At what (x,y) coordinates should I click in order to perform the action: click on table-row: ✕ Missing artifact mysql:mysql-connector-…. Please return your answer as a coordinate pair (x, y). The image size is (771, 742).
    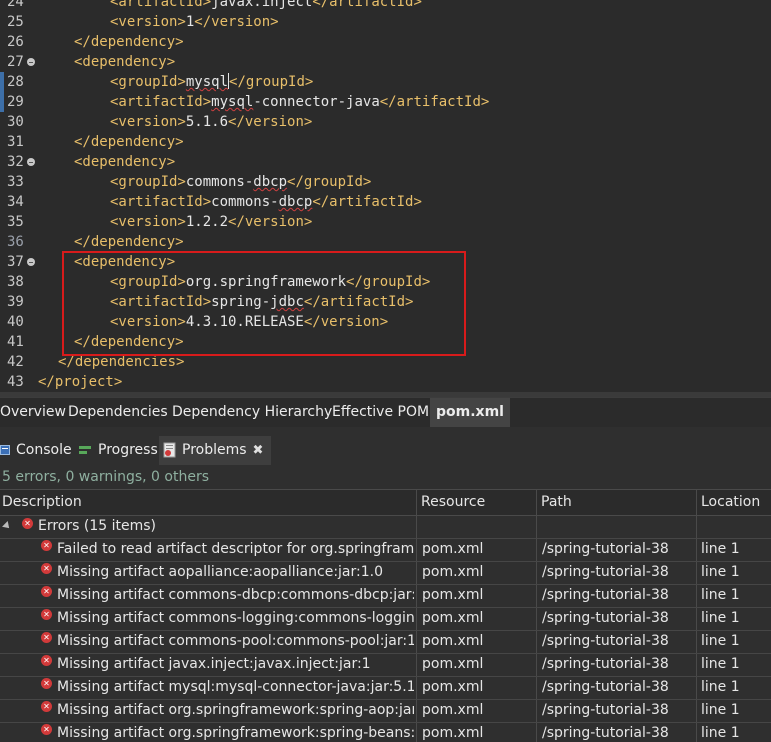
    Looking at the image, I should click on (385, 688).